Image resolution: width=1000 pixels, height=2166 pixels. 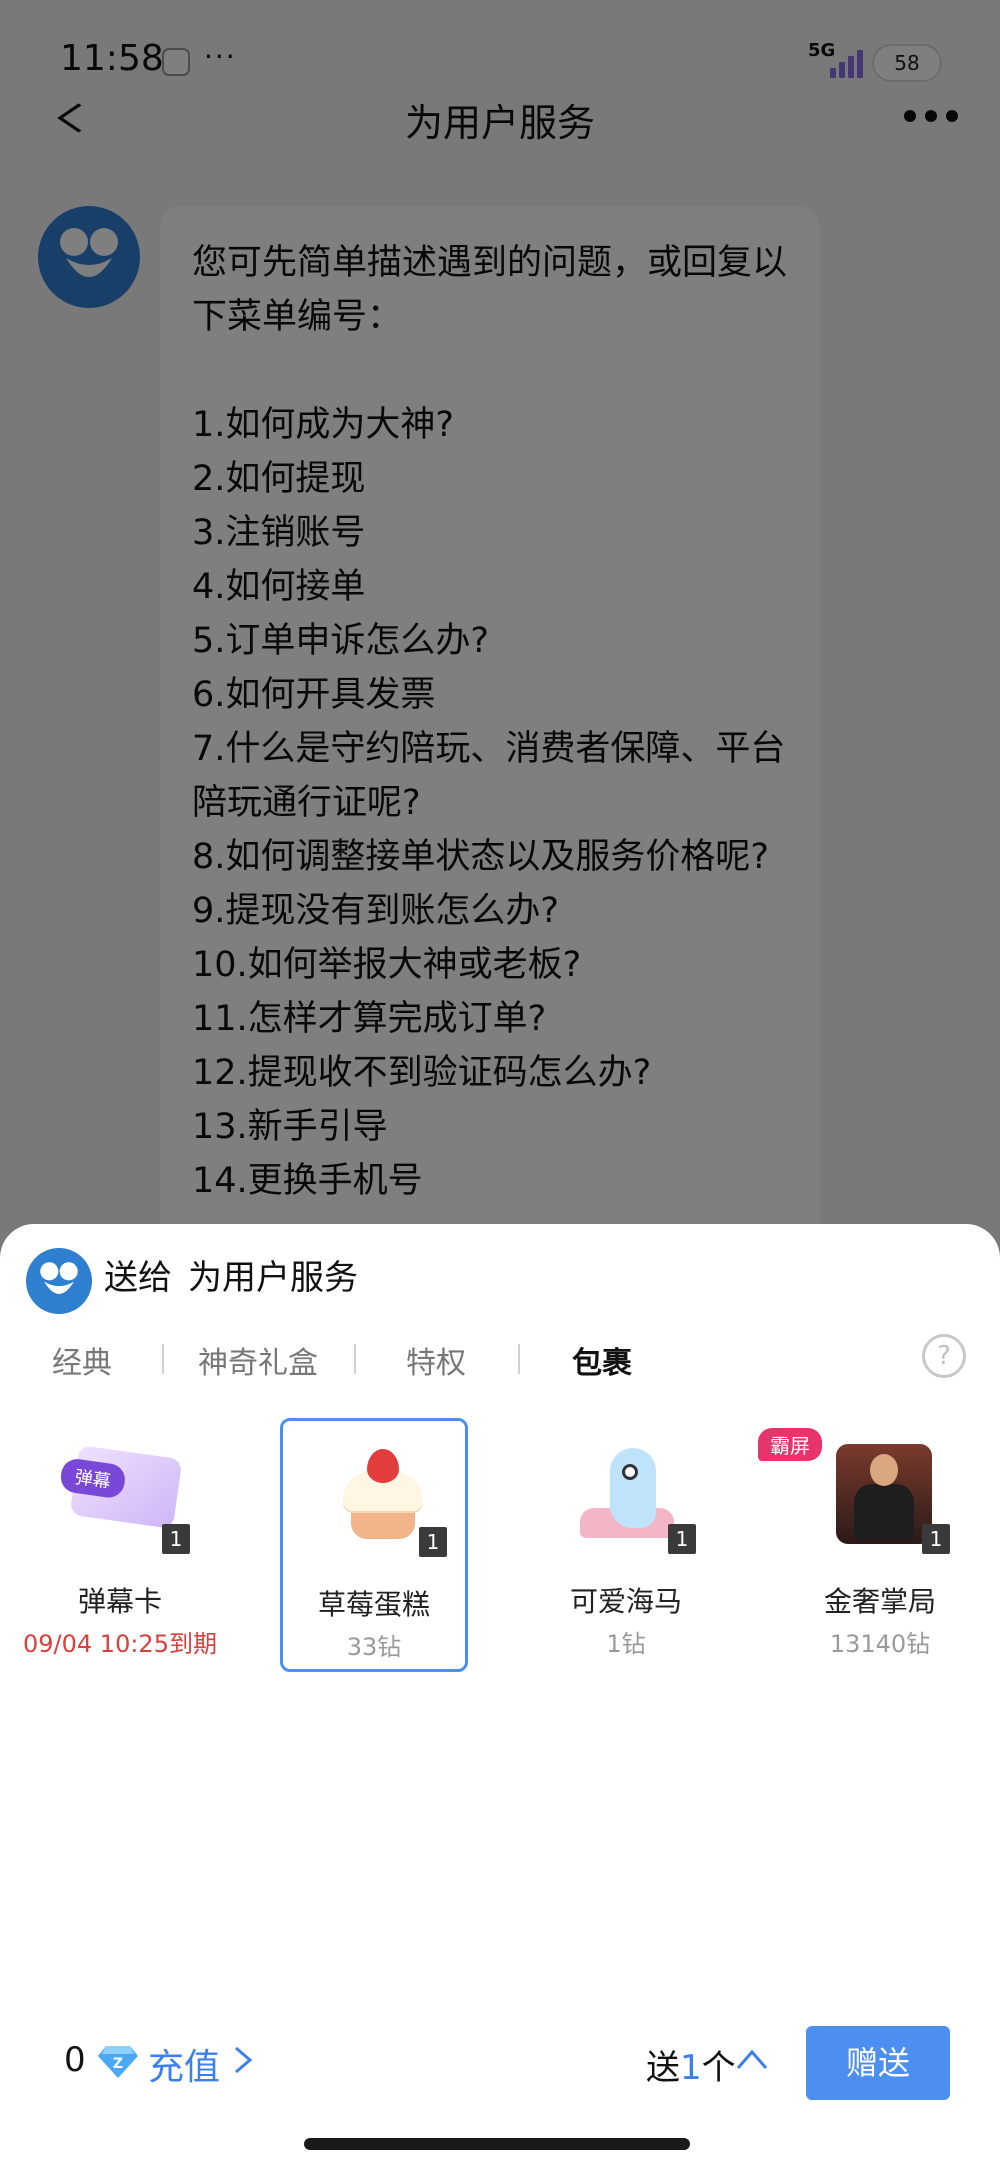 I want to click on tab-classic: 经典, so click(x=82, y=1360).